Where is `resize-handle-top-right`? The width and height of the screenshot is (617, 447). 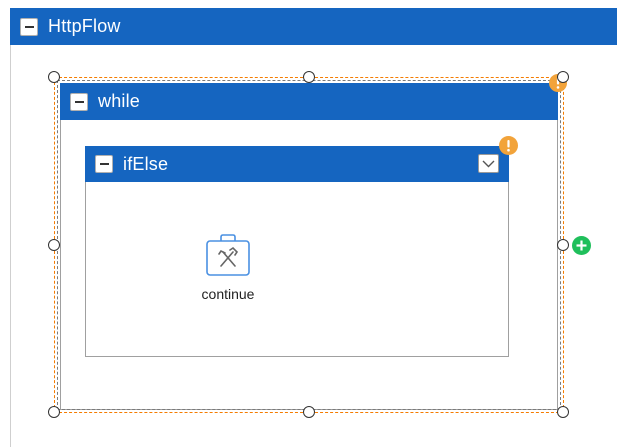
resize-handle-top-right is located at coordinates (563, 77).